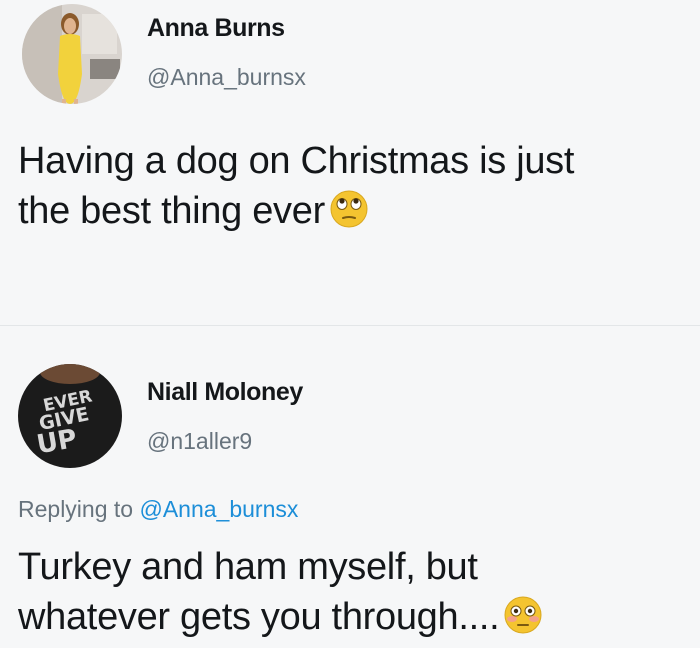 Image resolution: width=700 pixels, height=648 pixels. What do you see at coordinates (216, 28) in the screenshot?
I see `display-name: Anna Burns` at bounding box center [216, 28].